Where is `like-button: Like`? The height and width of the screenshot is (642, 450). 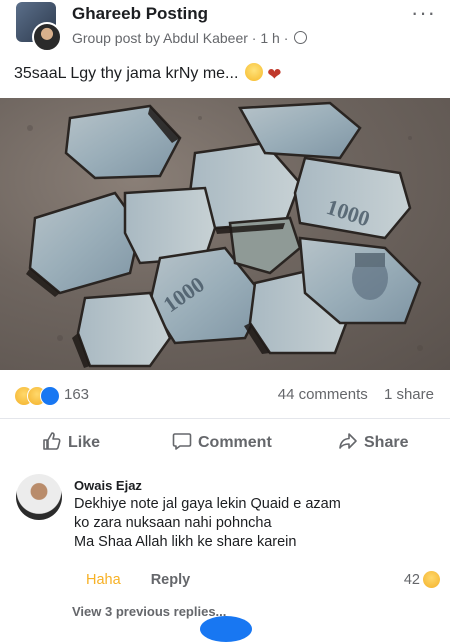
like-button: Like is located at coordinates (71, 441).